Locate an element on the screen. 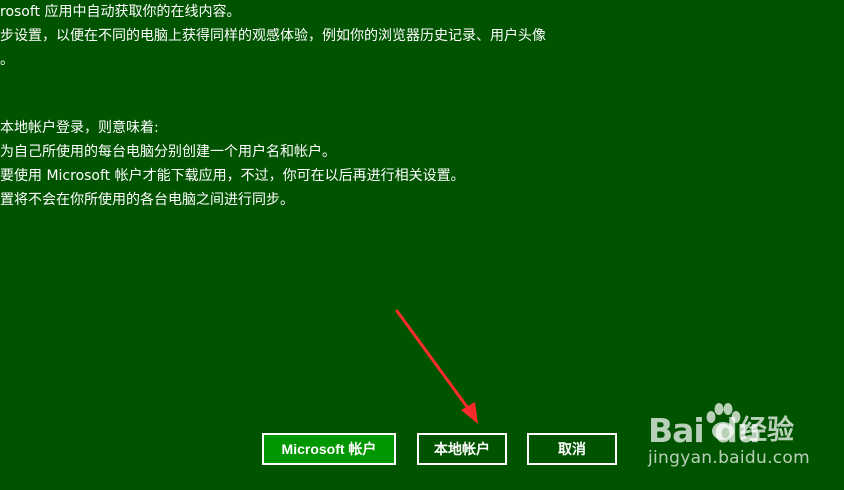  local-account-button-label: 本地帐户 is located at coordinates (462, 449).